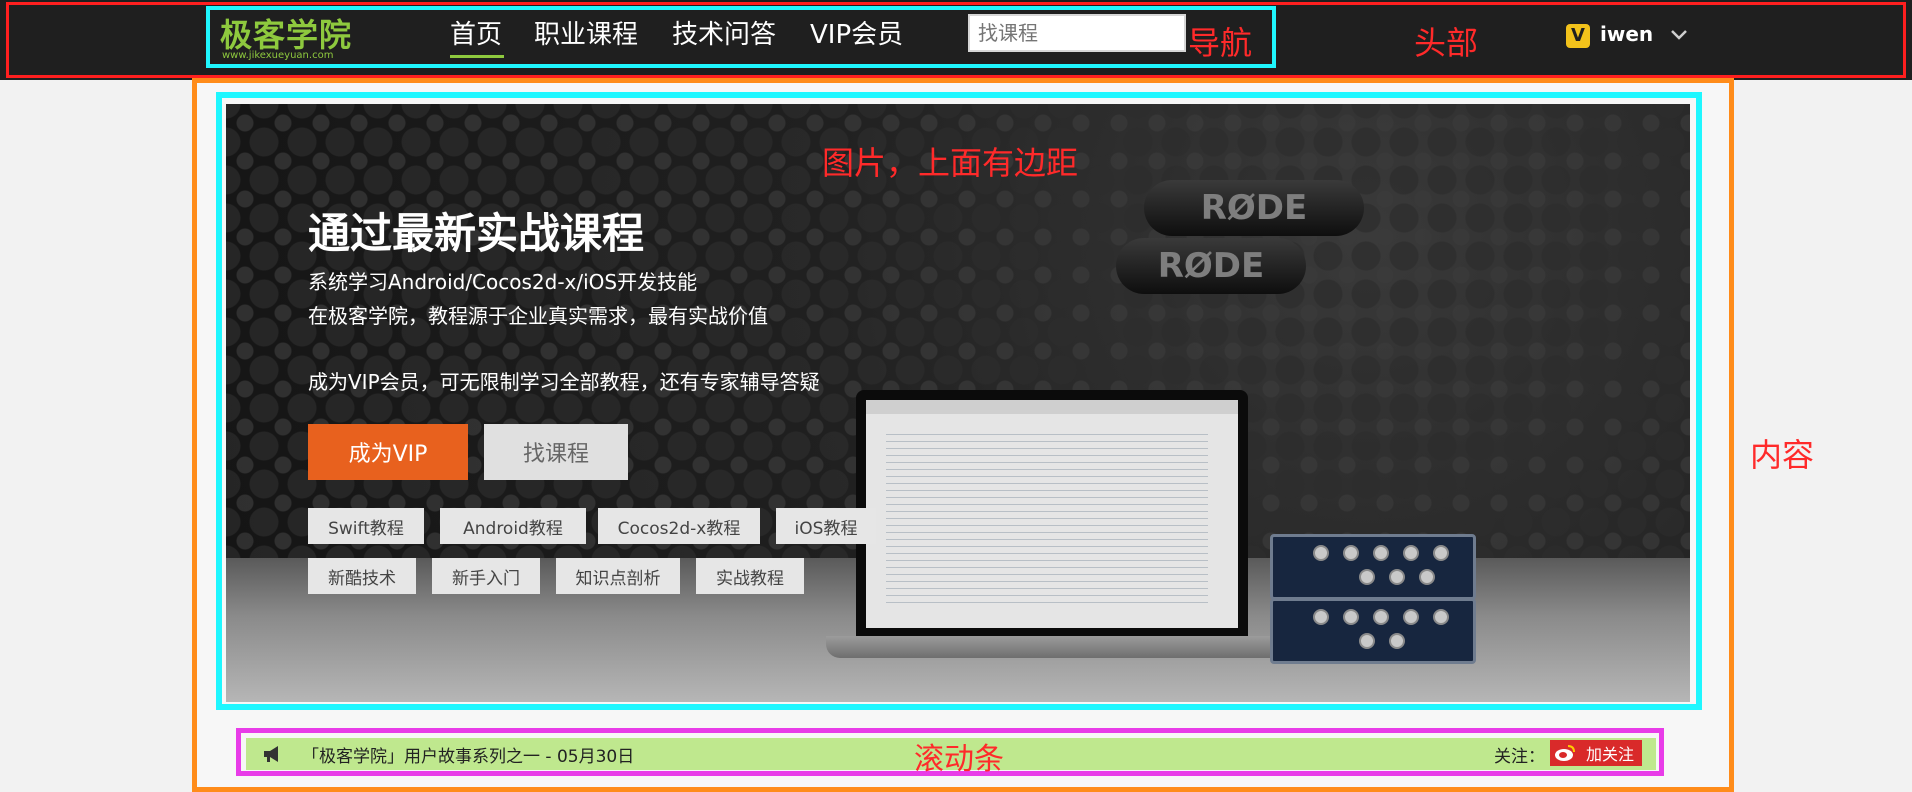  Describe the element at coordinates (476, 35) in the screenshot. I see `nav-home: 首页` at that location.